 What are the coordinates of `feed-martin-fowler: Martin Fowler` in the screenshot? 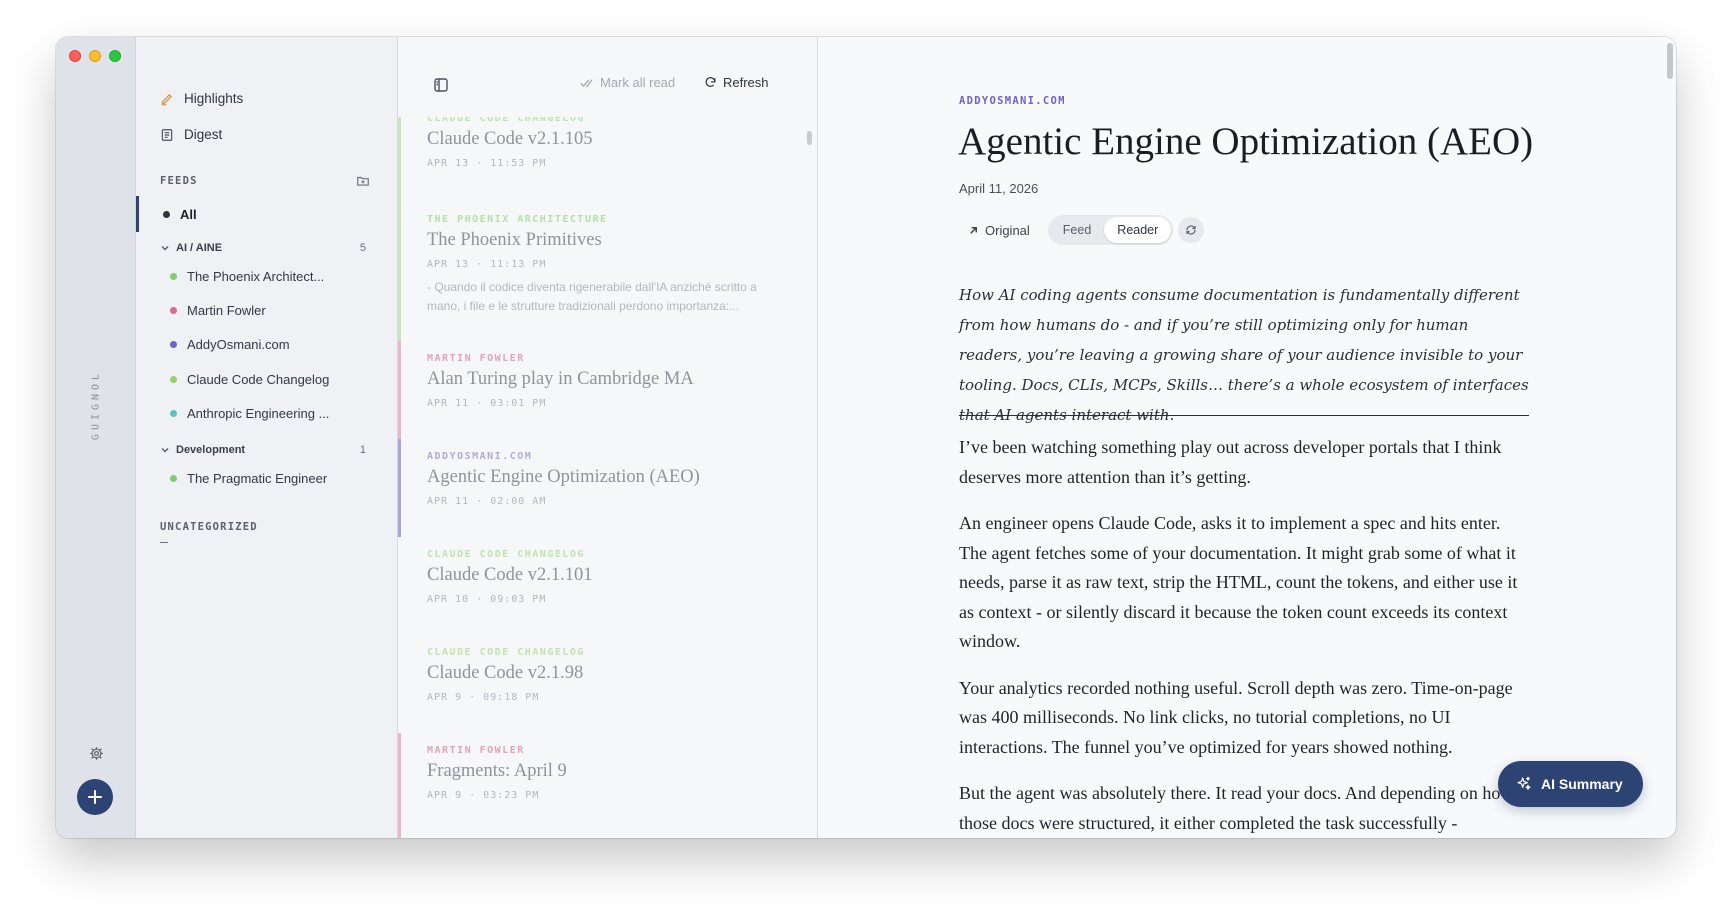 It's located at (265, 310).